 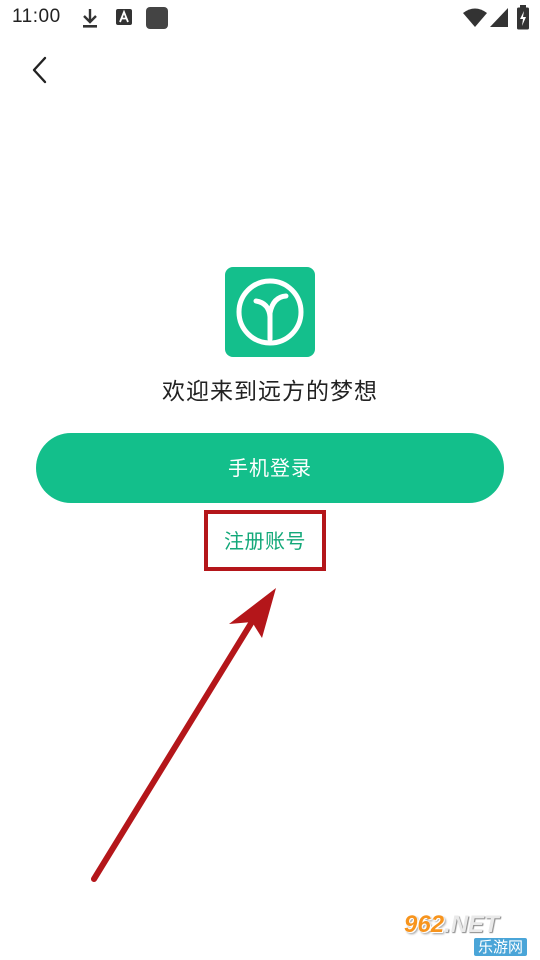 What do you see at coordinates (36, 16) in the screenshot?
I see `status-time: 11:00` at bounding box center [36, 16].